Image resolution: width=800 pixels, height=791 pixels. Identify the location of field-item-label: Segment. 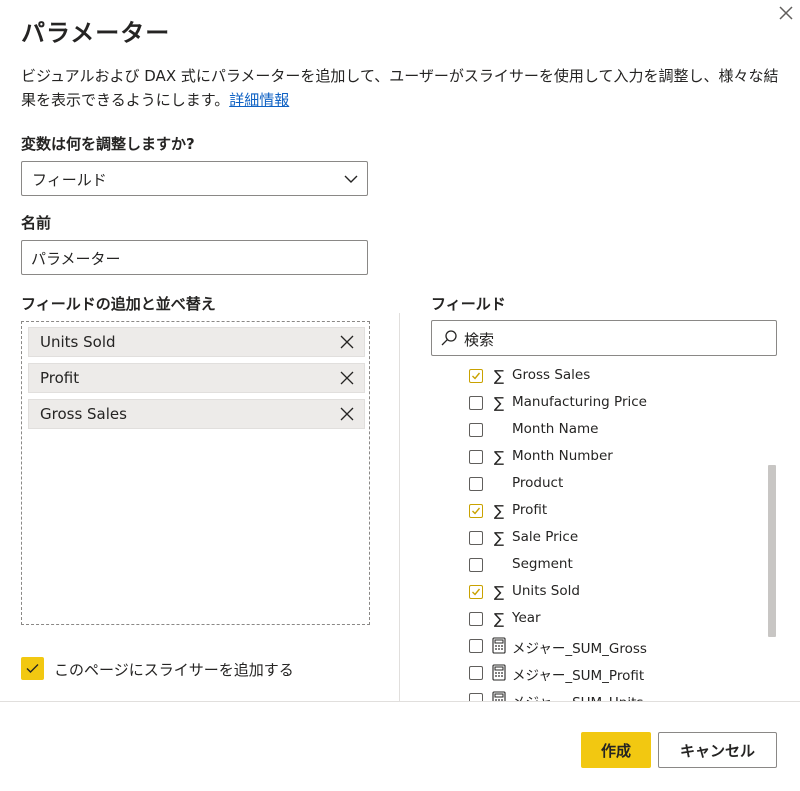
(542, 564).